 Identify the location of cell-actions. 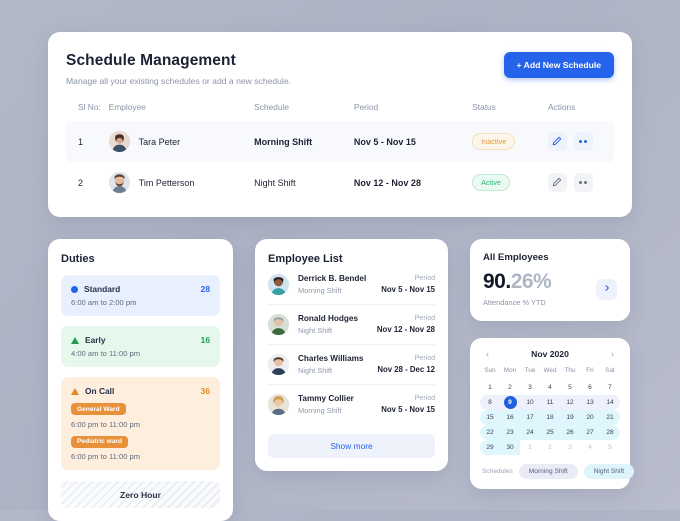
(580, 141).